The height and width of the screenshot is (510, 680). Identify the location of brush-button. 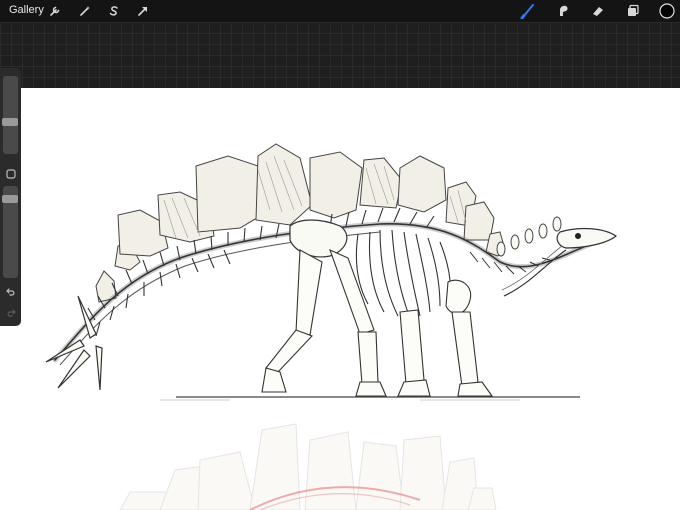
(528, 11).